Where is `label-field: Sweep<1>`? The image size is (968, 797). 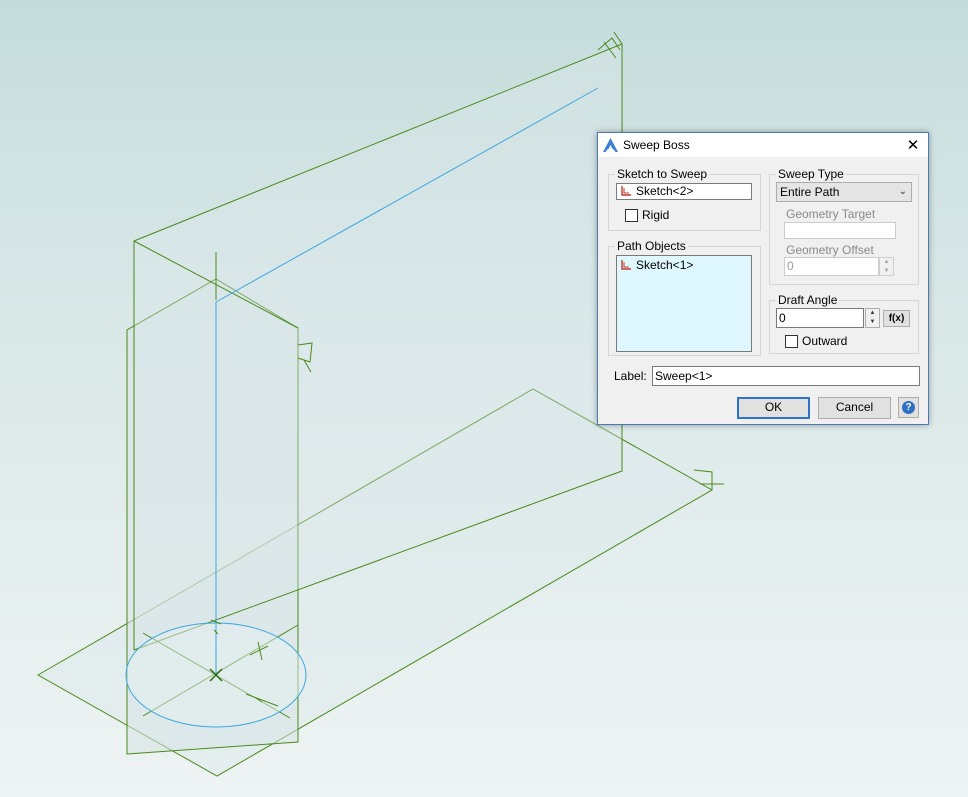
label-field: Sweep<1> is located at coordinates (786, 376).